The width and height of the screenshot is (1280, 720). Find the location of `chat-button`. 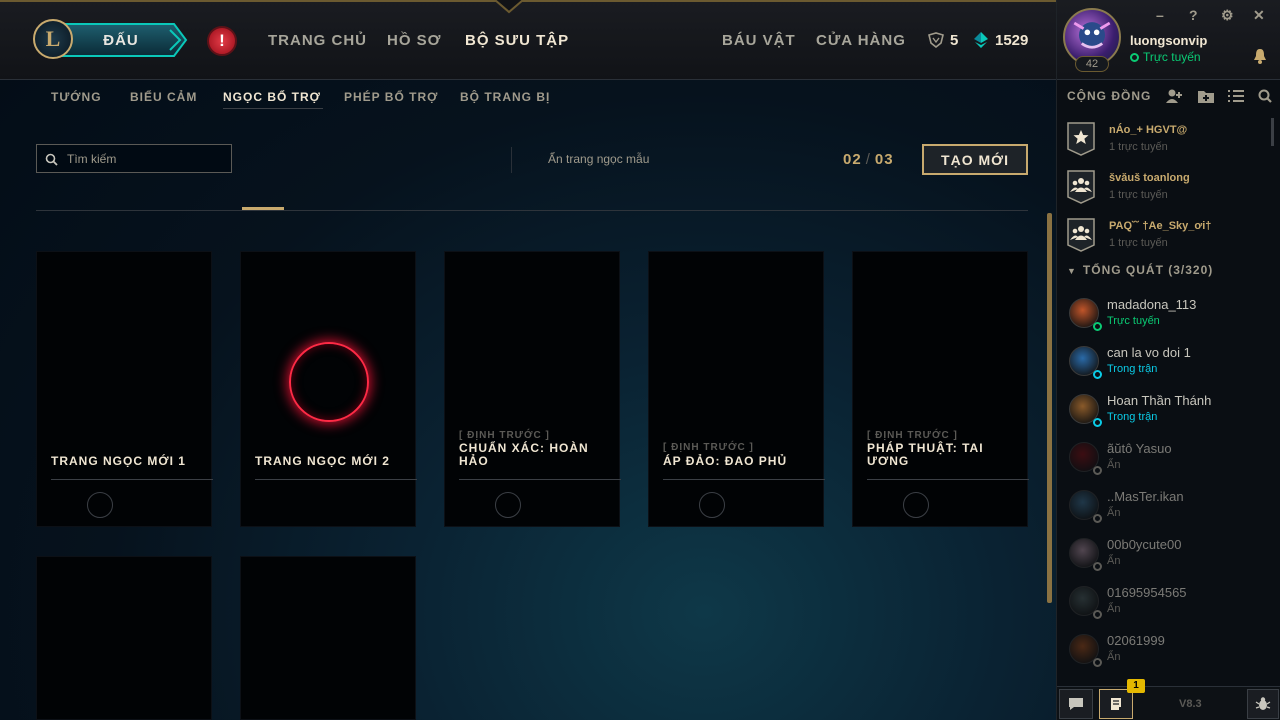

chat-button is located at coordinates (1076, 704).